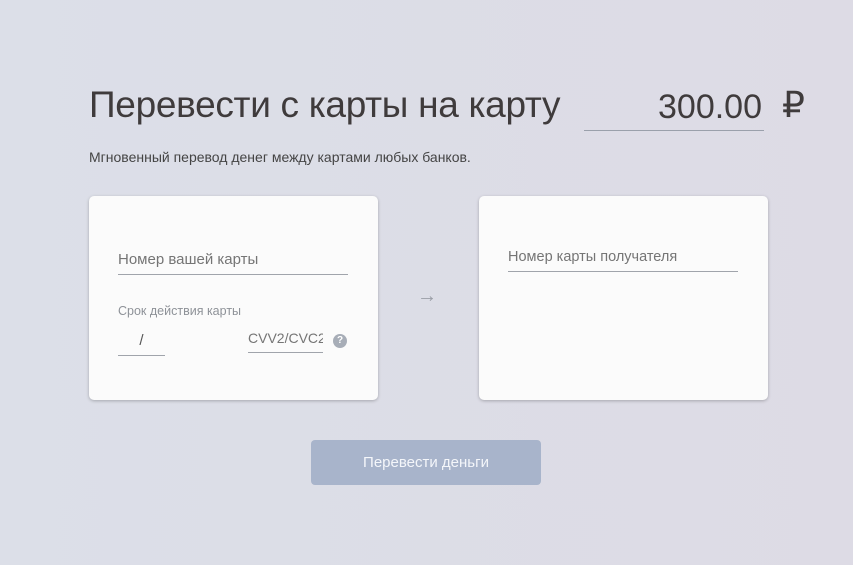 This screenshot has height=565, width=853. Describe the element at coordinates (426, 462) in the screenshot. I see `transfer-button: Перевести деньги` at that location.